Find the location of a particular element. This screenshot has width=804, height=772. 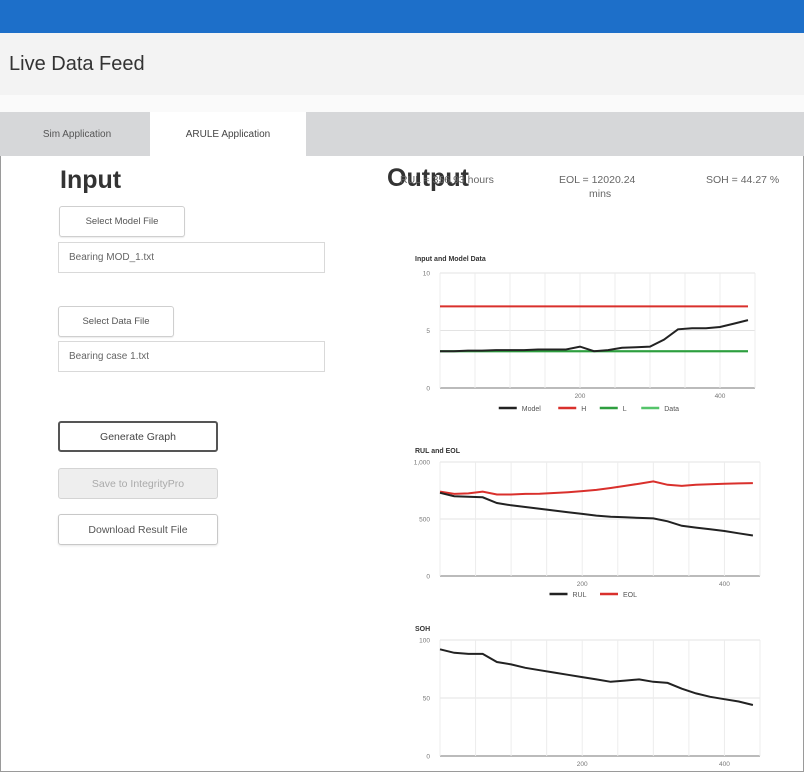

legend-label: H is located at coordinates (583, 409).